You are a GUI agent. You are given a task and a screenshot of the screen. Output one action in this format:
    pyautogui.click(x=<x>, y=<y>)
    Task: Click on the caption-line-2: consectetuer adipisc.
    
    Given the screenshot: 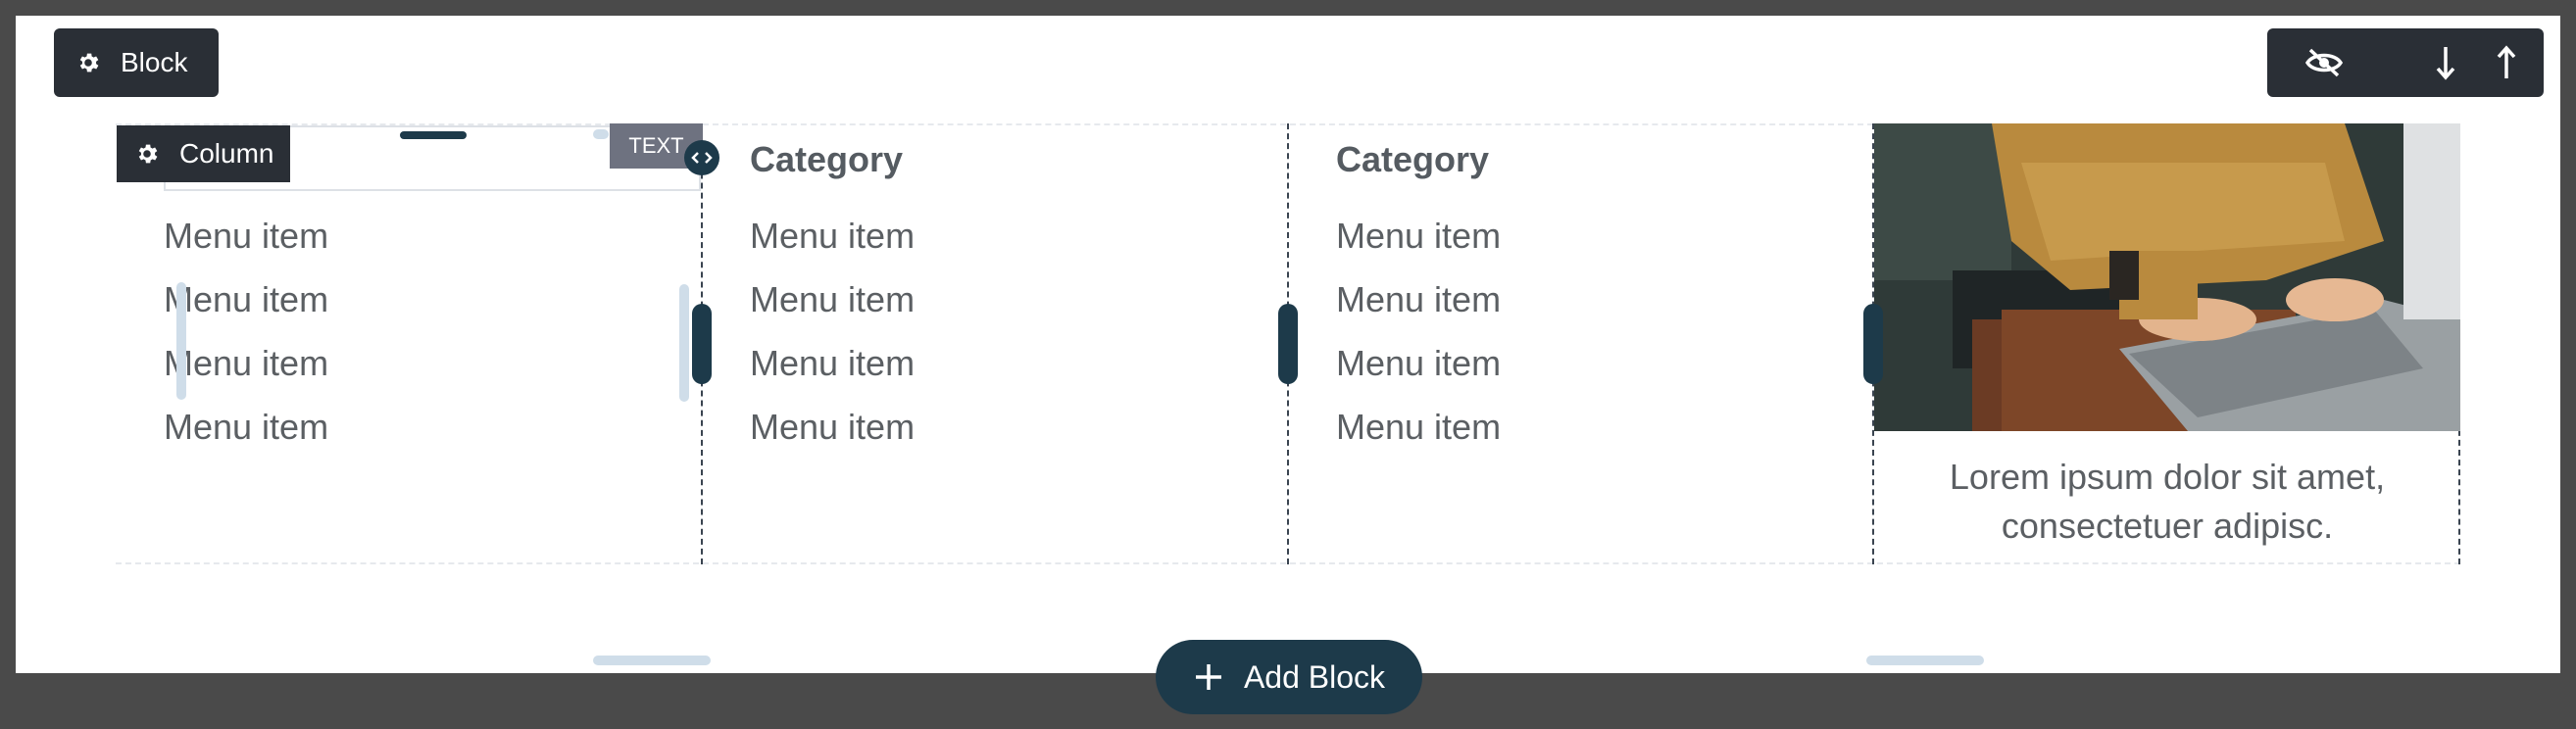 What is the action you would take?
    pyautogui.click(x=2167, y=526)
    